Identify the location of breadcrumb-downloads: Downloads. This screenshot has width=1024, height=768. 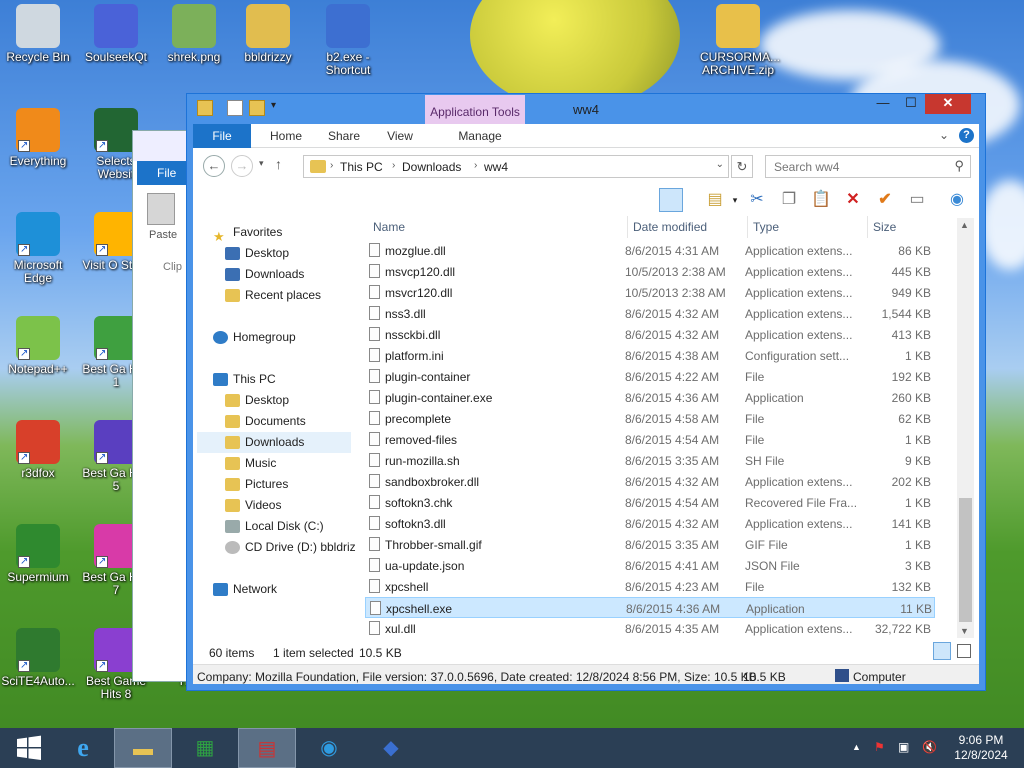
(431, 167).